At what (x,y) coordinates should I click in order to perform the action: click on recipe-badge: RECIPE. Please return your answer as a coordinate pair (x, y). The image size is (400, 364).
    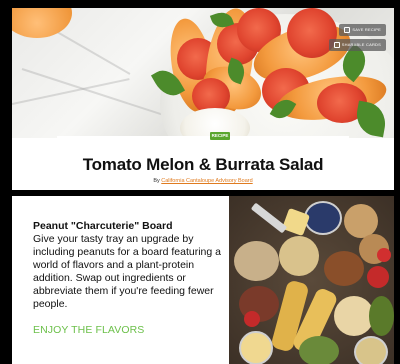
    Looking at the image, I should click on (220, 136).